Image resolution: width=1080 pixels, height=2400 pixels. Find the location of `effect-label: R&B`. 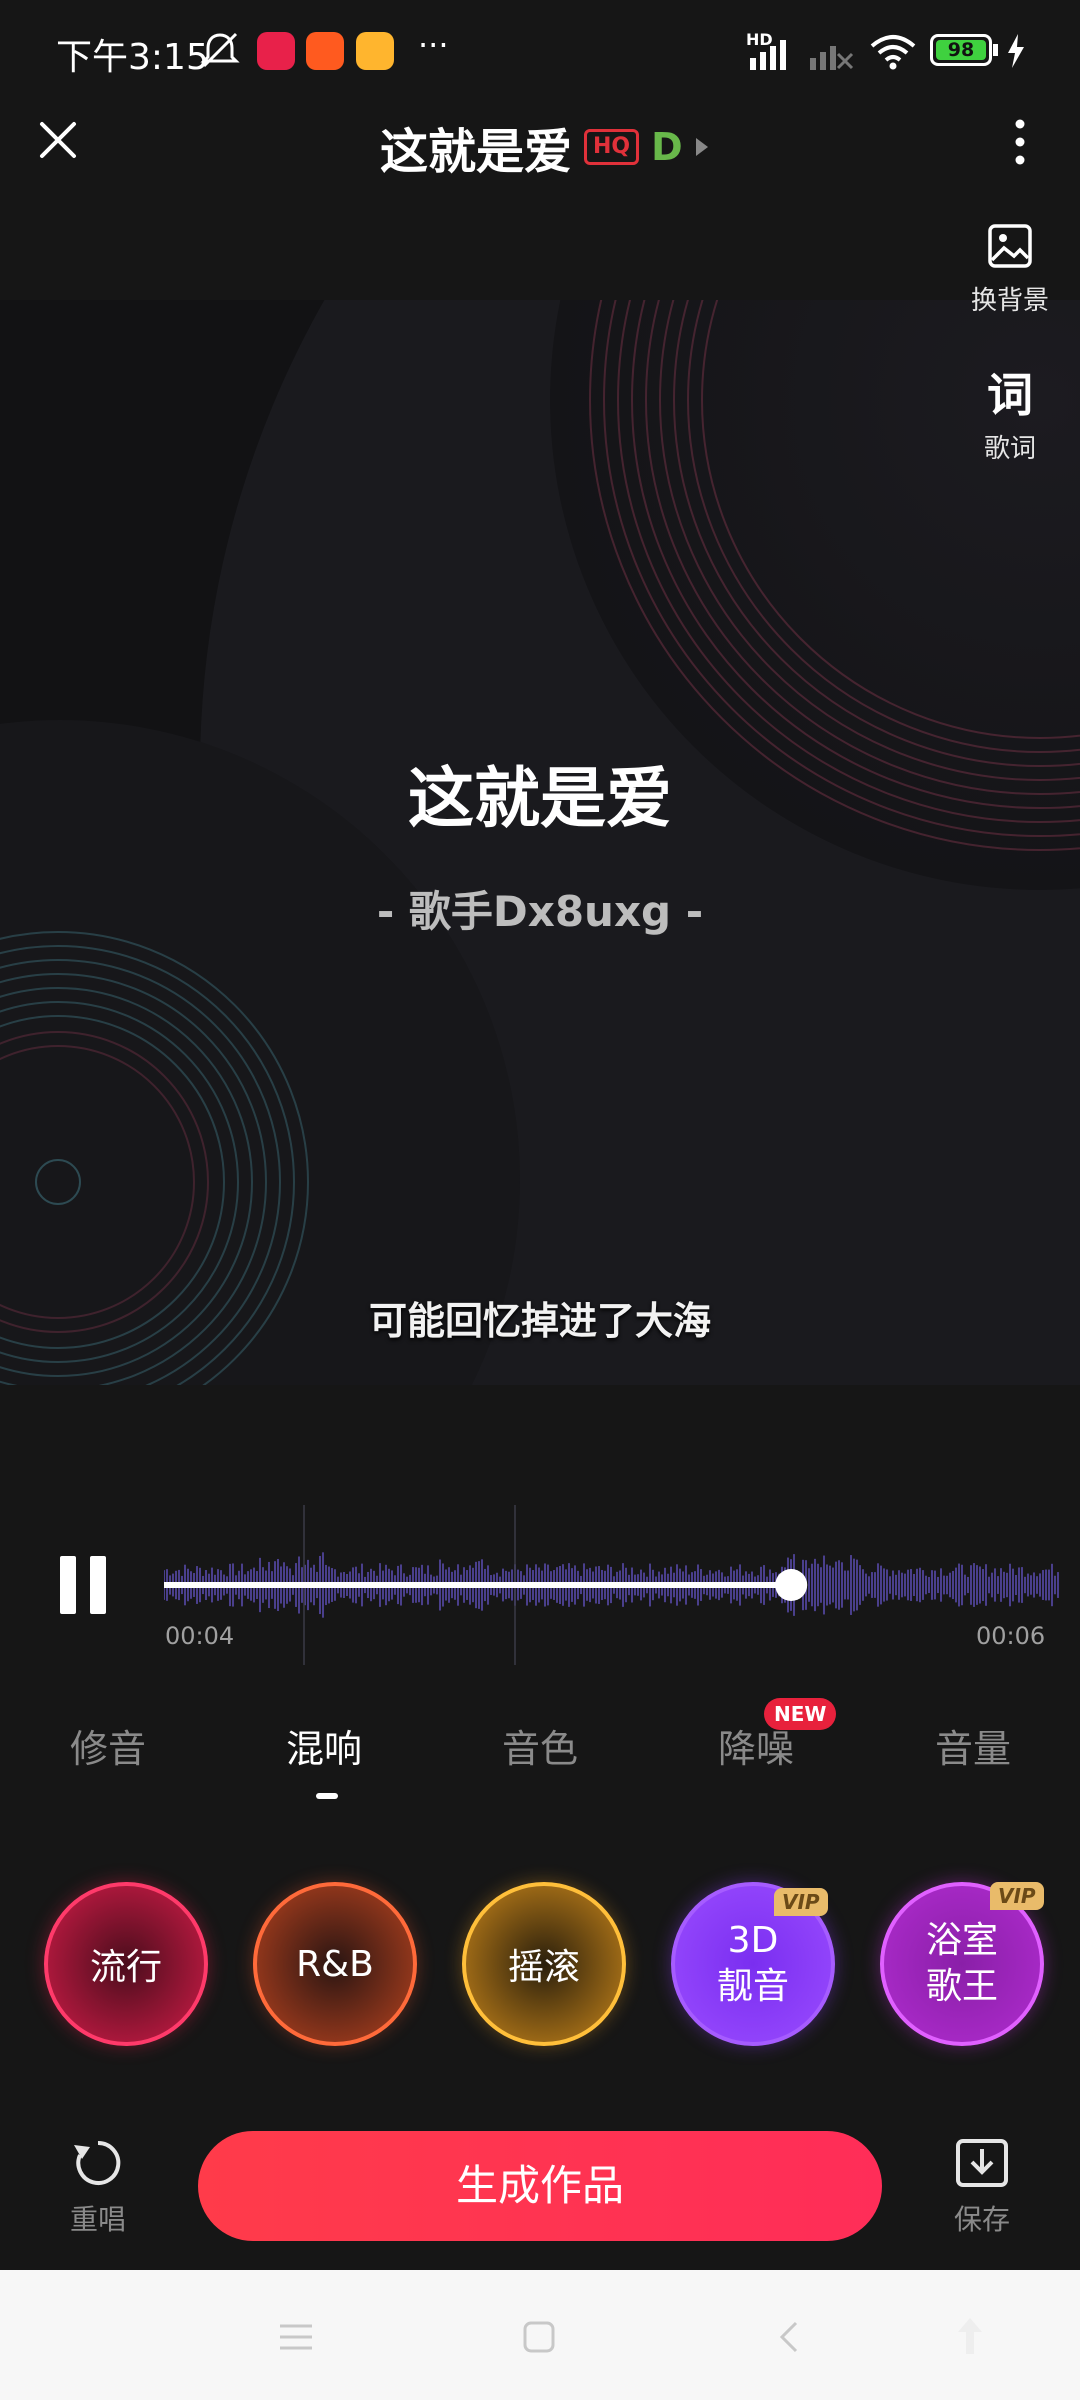

effect-label: R&B is located at coordinates (335, 1964).